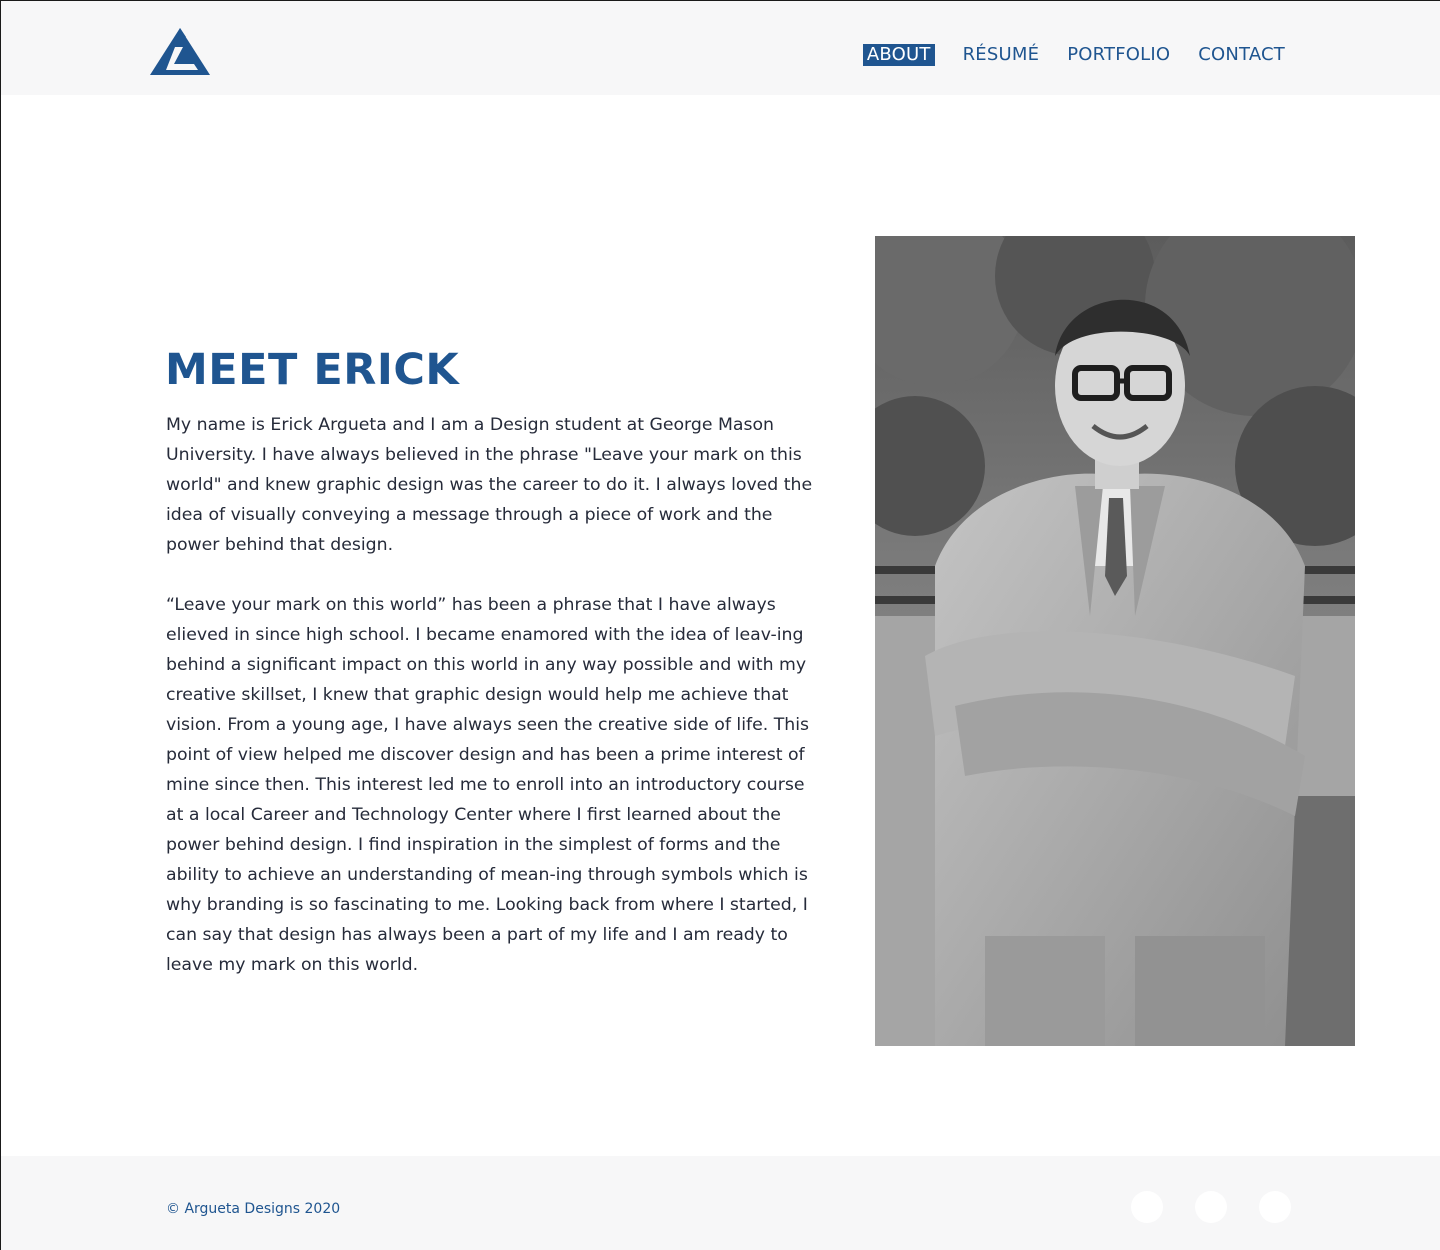 This screenshot has height=1250, width=1440. Describe the element at coordinates (720, 48) in the screenshot. I see `site-header: ABOUT RÉSUMÉ PORTFOLIO CONTACT` at that location.